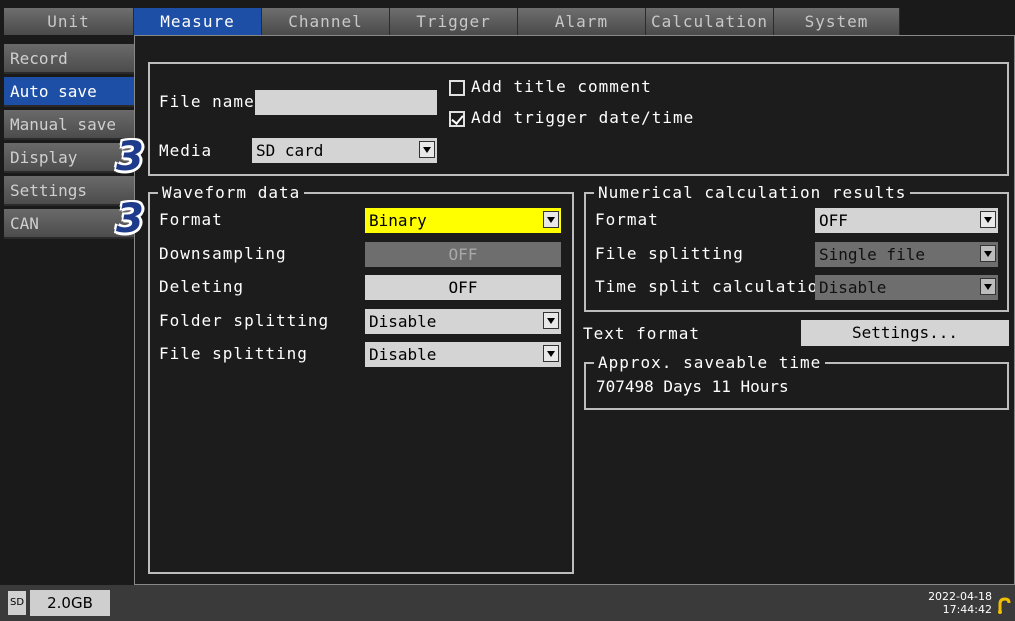 The image size is (1015, 621). Describe the element at coordinates (627, 219) in the screenshot. I see `numerical-format-label: Format` at that location.